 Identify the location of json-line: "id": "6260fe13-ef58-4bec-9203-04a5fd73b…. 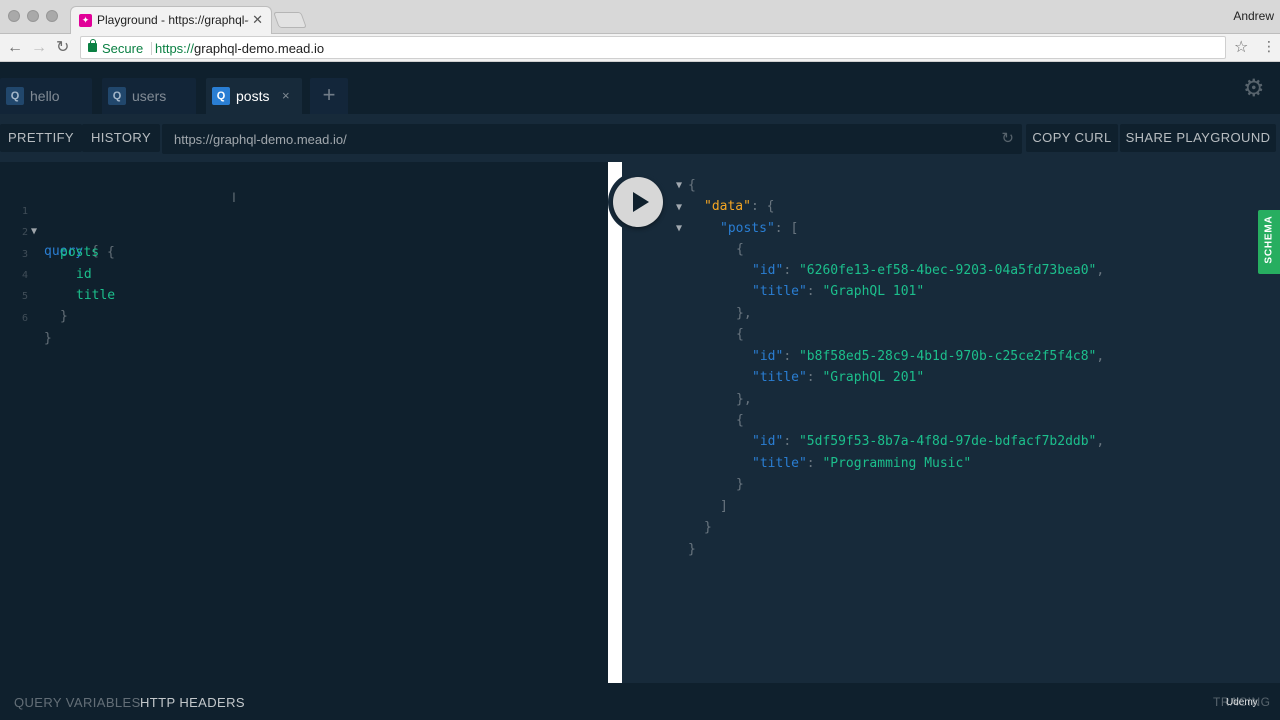
(928, 270).